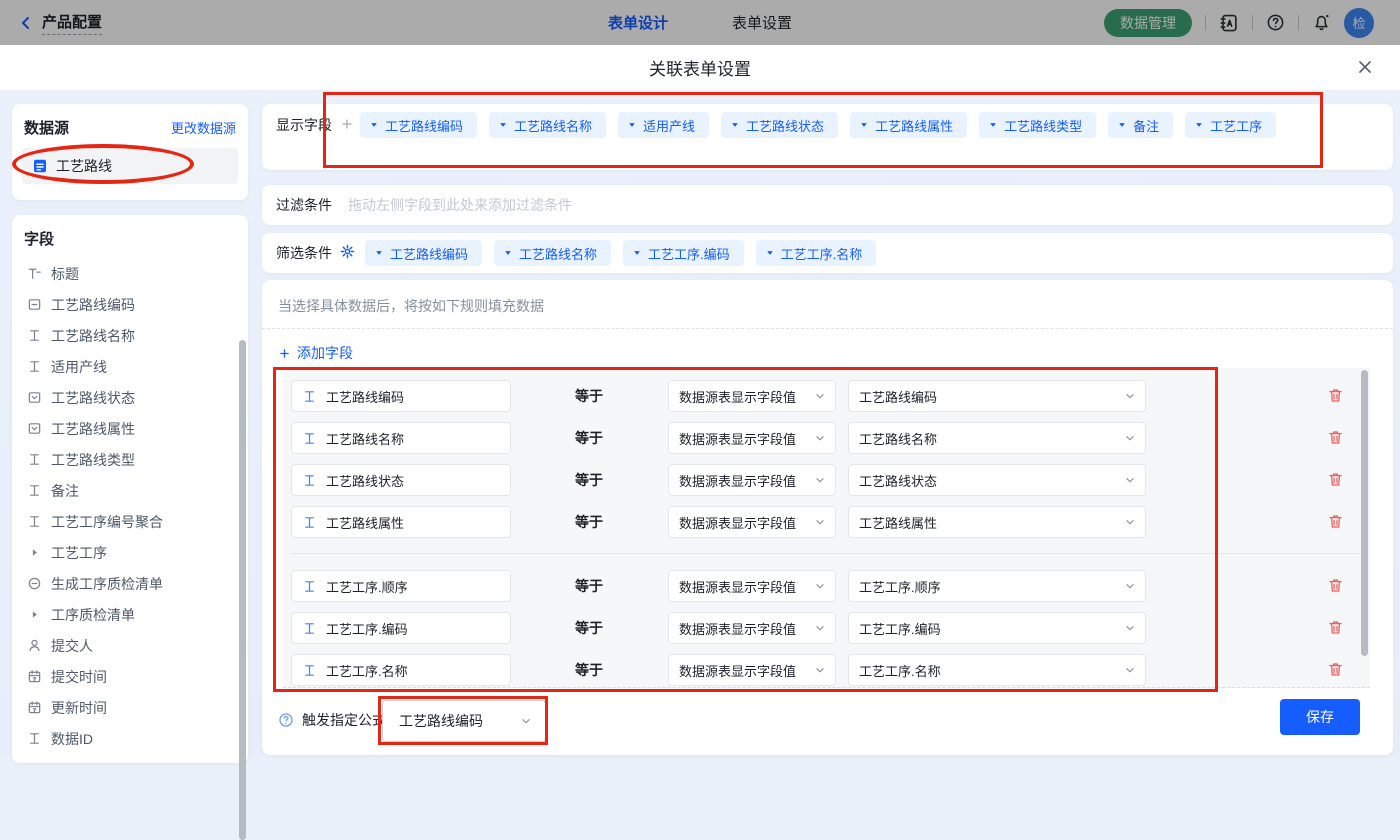  What do you see at coordinates (1229, 23) in the screenshot?
I see `address-book-icon` at bounding box center [1229, 23].